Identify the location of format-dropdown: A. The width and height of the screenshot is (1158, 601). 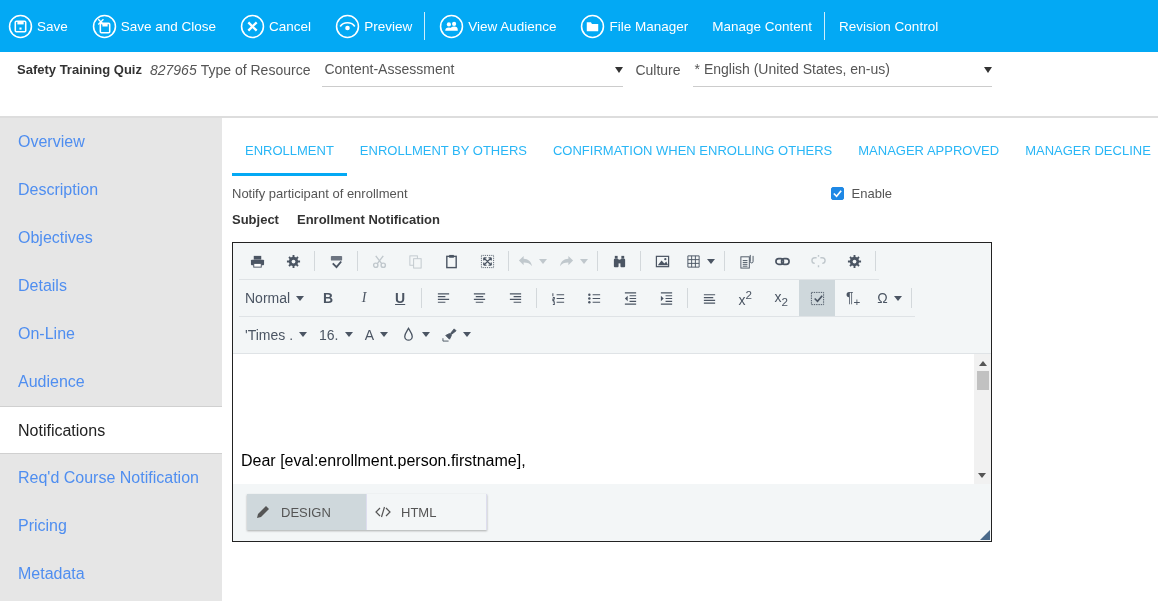
(376, 334).